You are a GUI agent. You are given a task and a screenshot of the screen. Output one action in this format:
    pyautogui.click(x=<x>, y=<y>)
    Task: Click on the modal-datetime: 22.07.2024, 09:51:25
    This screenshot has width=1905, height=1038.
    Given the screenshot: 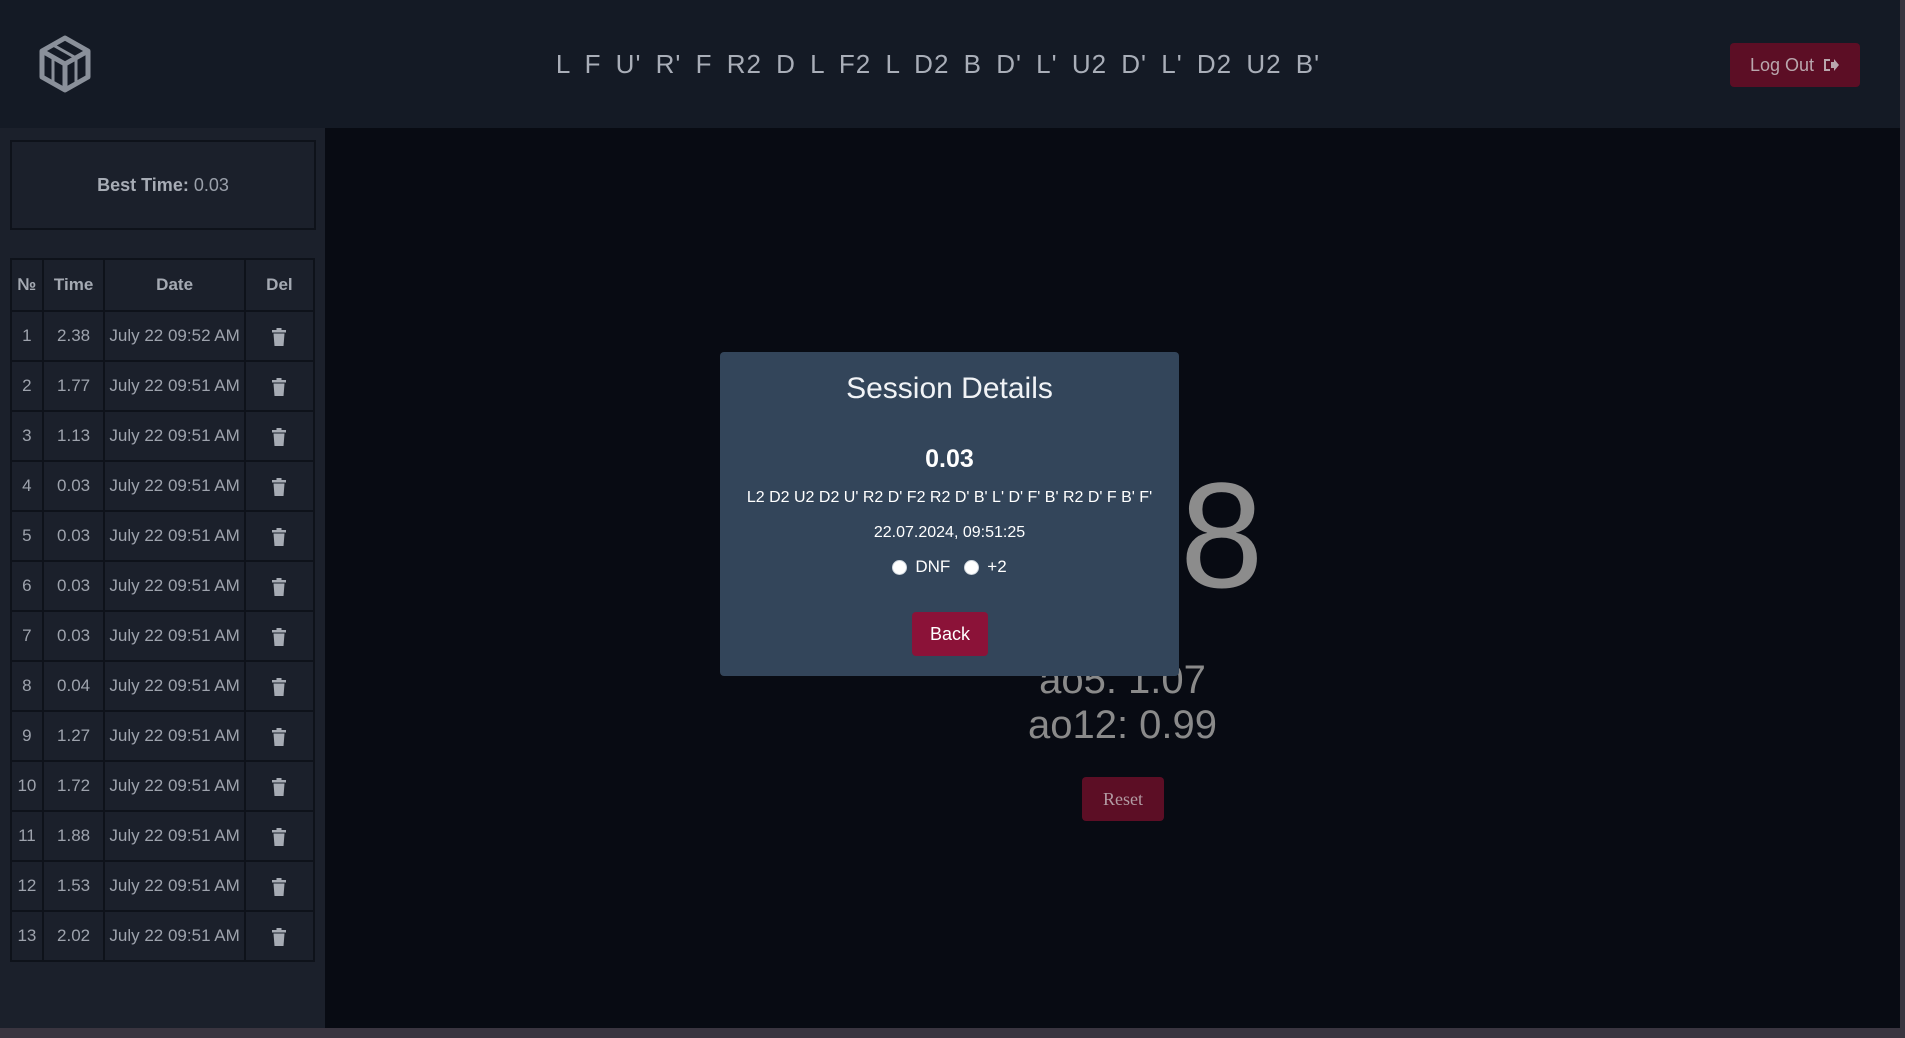 What is the action you would take?
    pyautogui.click(x=949, y=532)
    